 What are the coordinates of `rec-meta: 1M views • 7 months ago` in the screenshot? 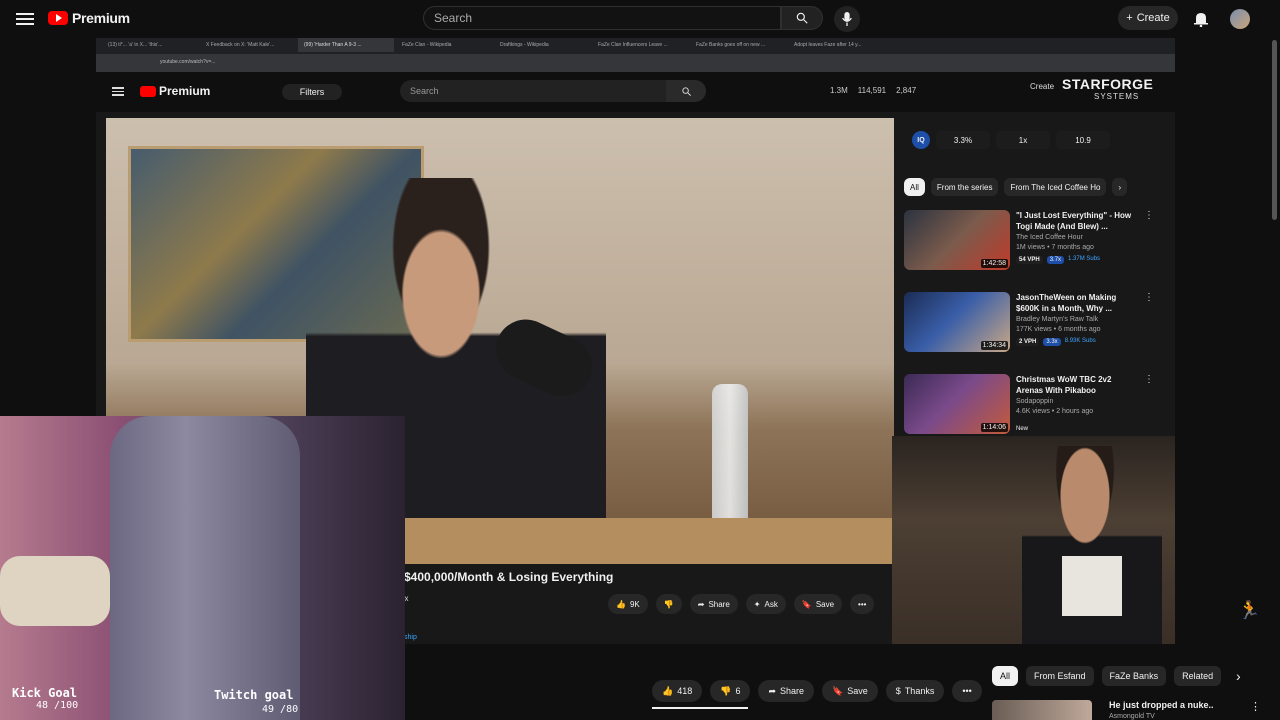 It's located at (1055, 247).